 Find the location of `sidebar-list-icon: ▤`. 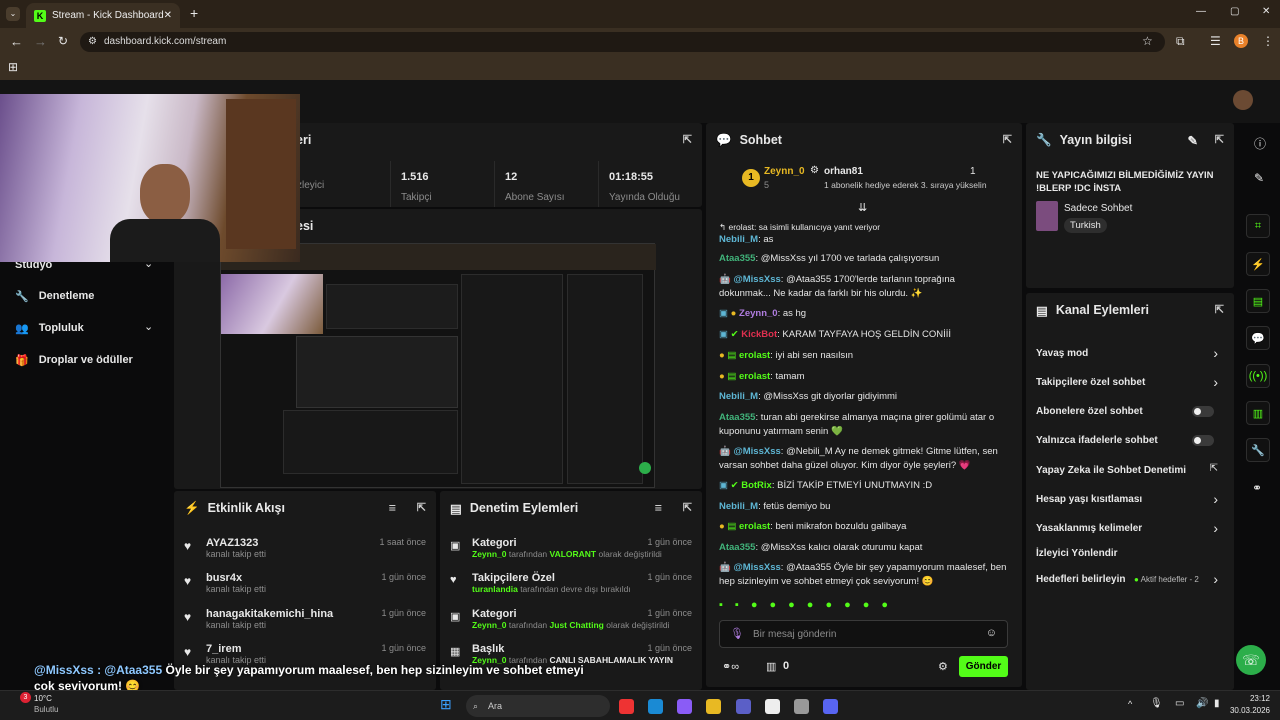

sidebar-list-icon: ▤ is located at coordinates (1258, 301).